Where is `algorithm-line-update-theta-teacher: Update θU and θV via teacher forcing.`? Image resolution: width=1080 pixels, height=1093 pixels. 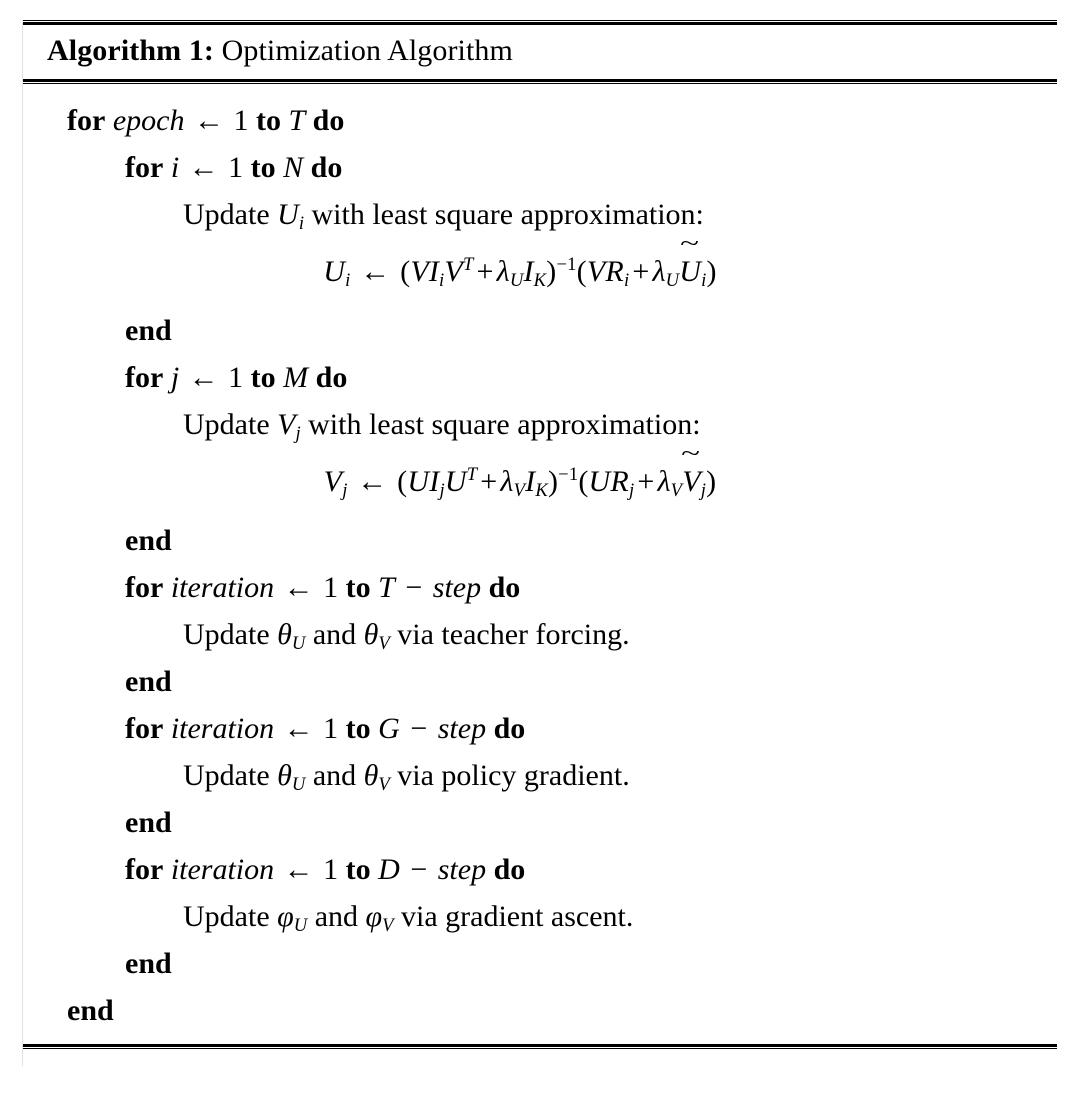
algorithm-line-update-theta-teacher: Update θU and θV via teacher forcing. is located at coordinates (540, 634).